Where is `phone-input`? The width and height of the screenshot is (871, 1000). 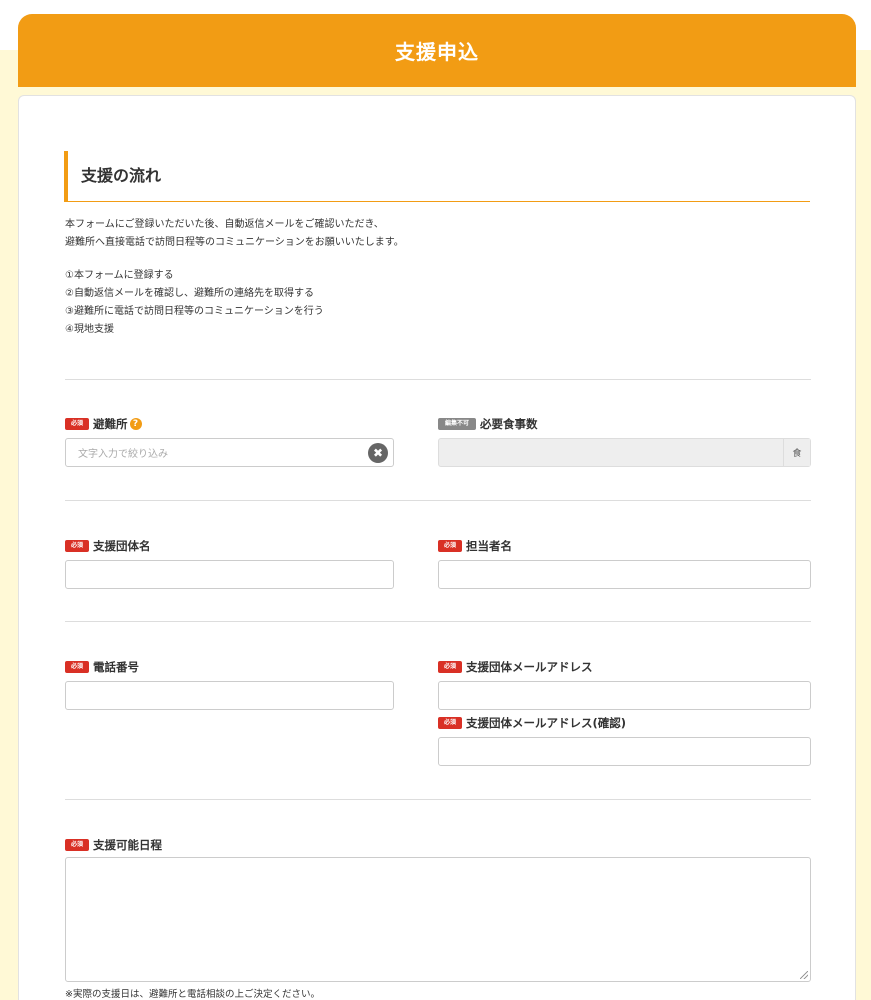
phone-input is located at coordinates (229, 695).